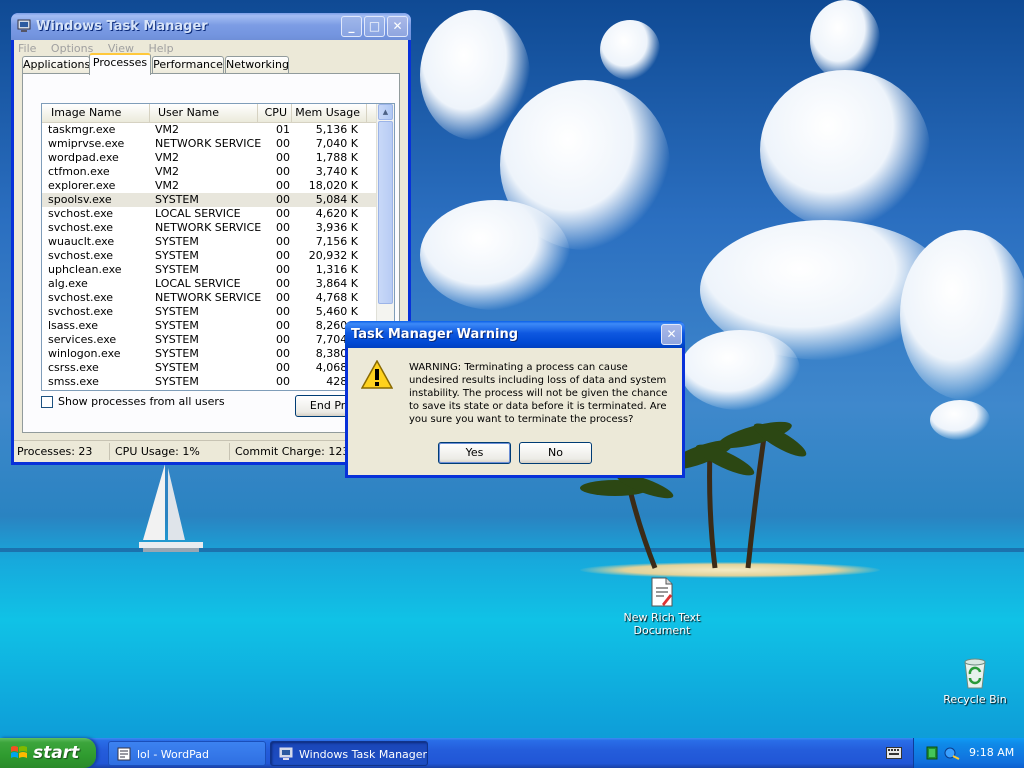 The height and width of the screenshot is (768, 1024). I want to click on column-image-name: Image Name, so click(96, 113).